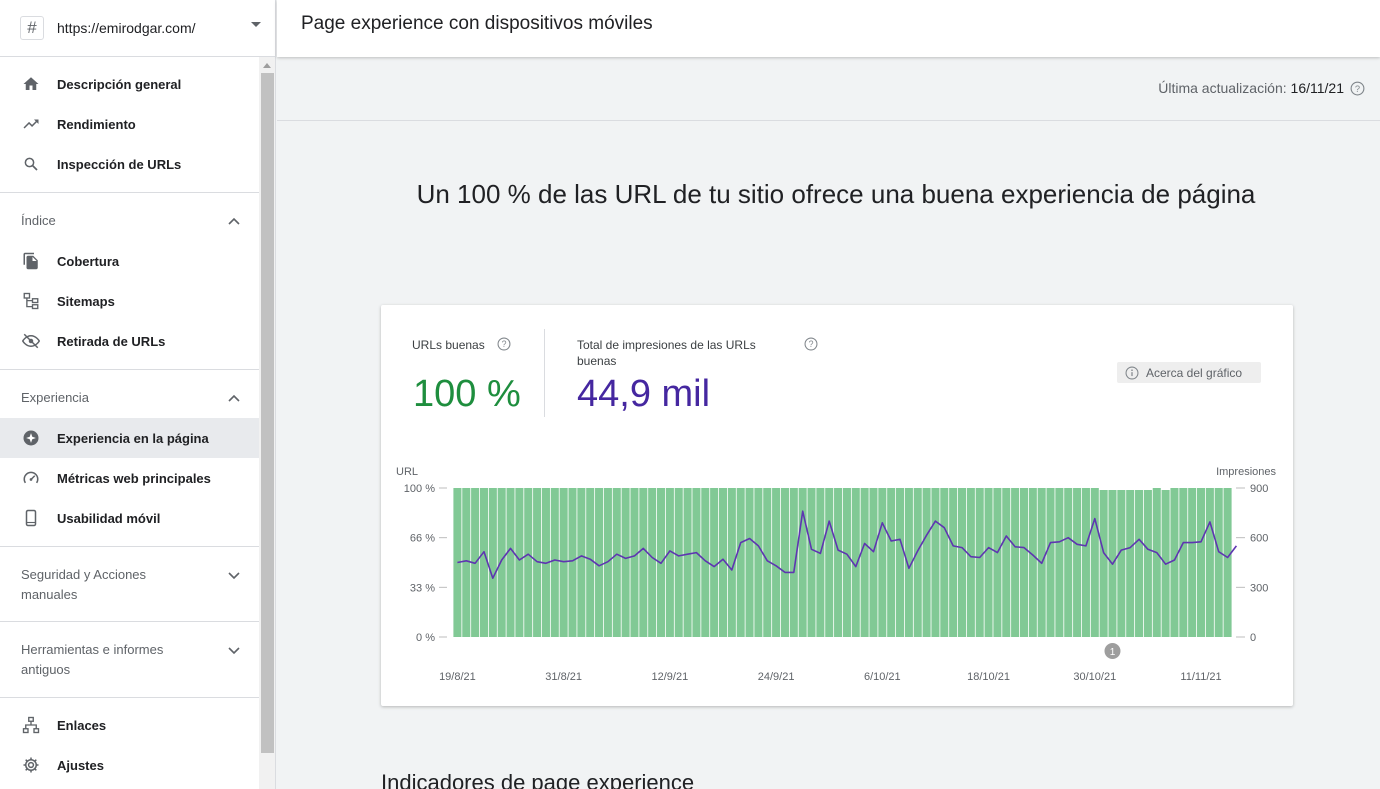  What do you see at coordinates (467, 394) in the screenshot?
I see `good-urls-value: 100 %` at bounding box center [467, 394].